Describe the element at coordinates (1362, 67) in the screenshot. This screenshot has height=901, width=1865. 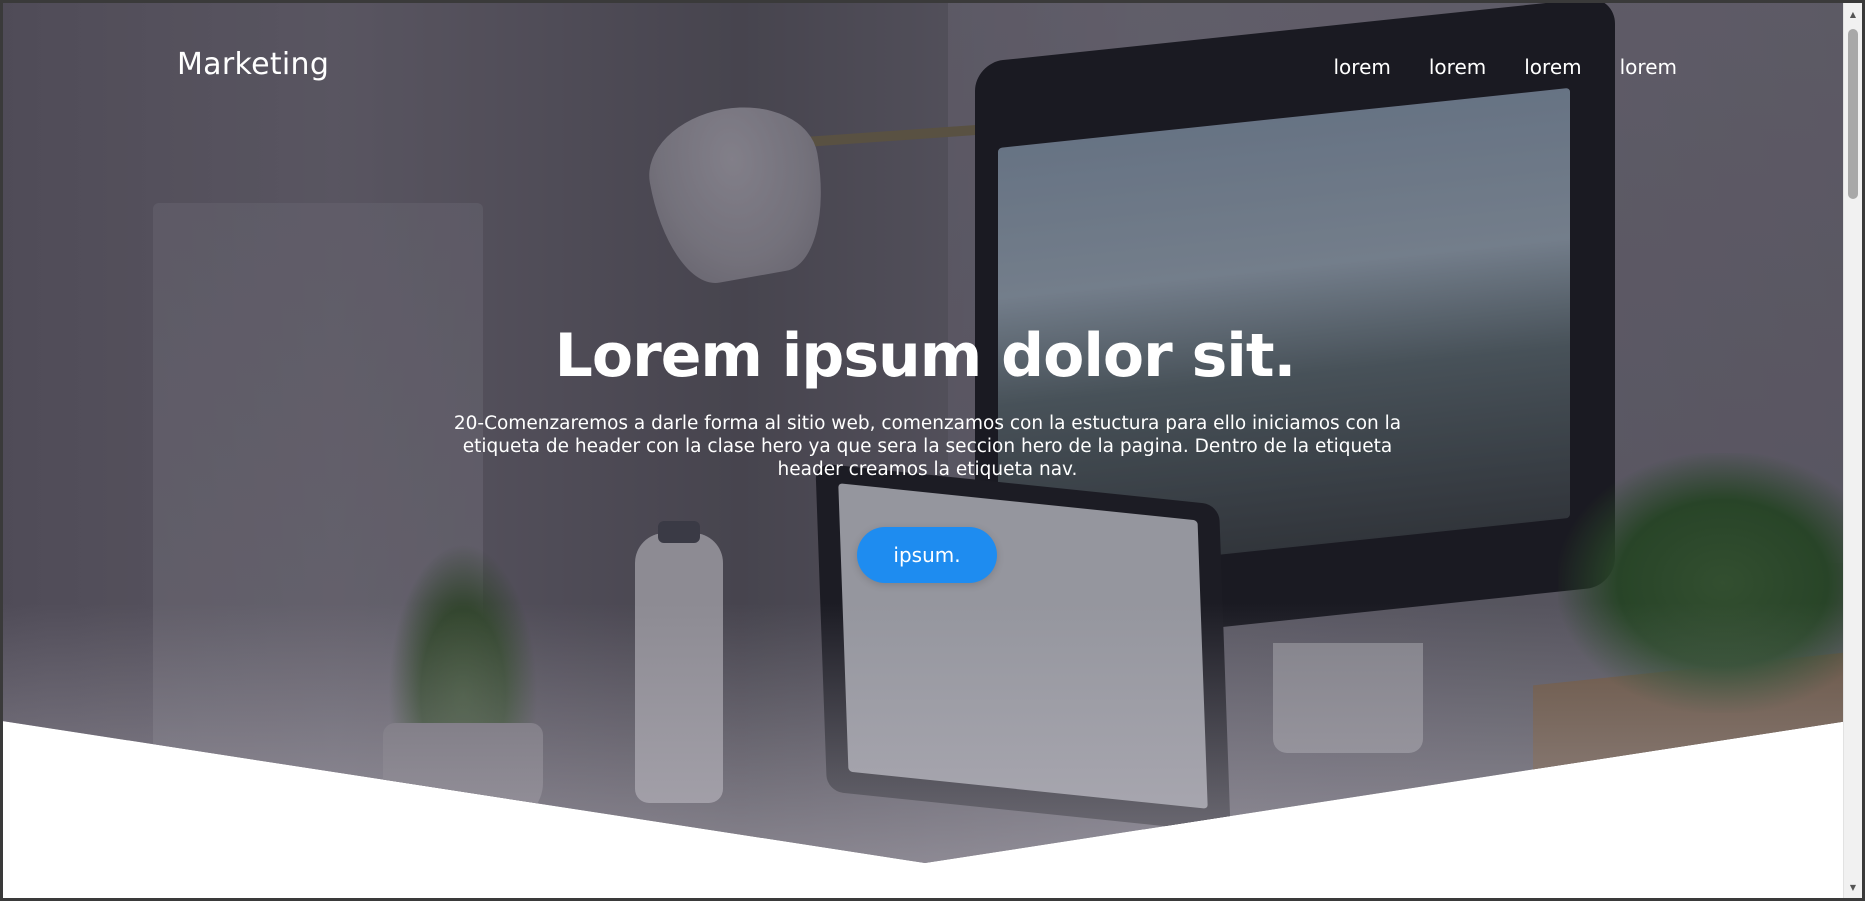
I see `nav-link-1: lorem` at that location.